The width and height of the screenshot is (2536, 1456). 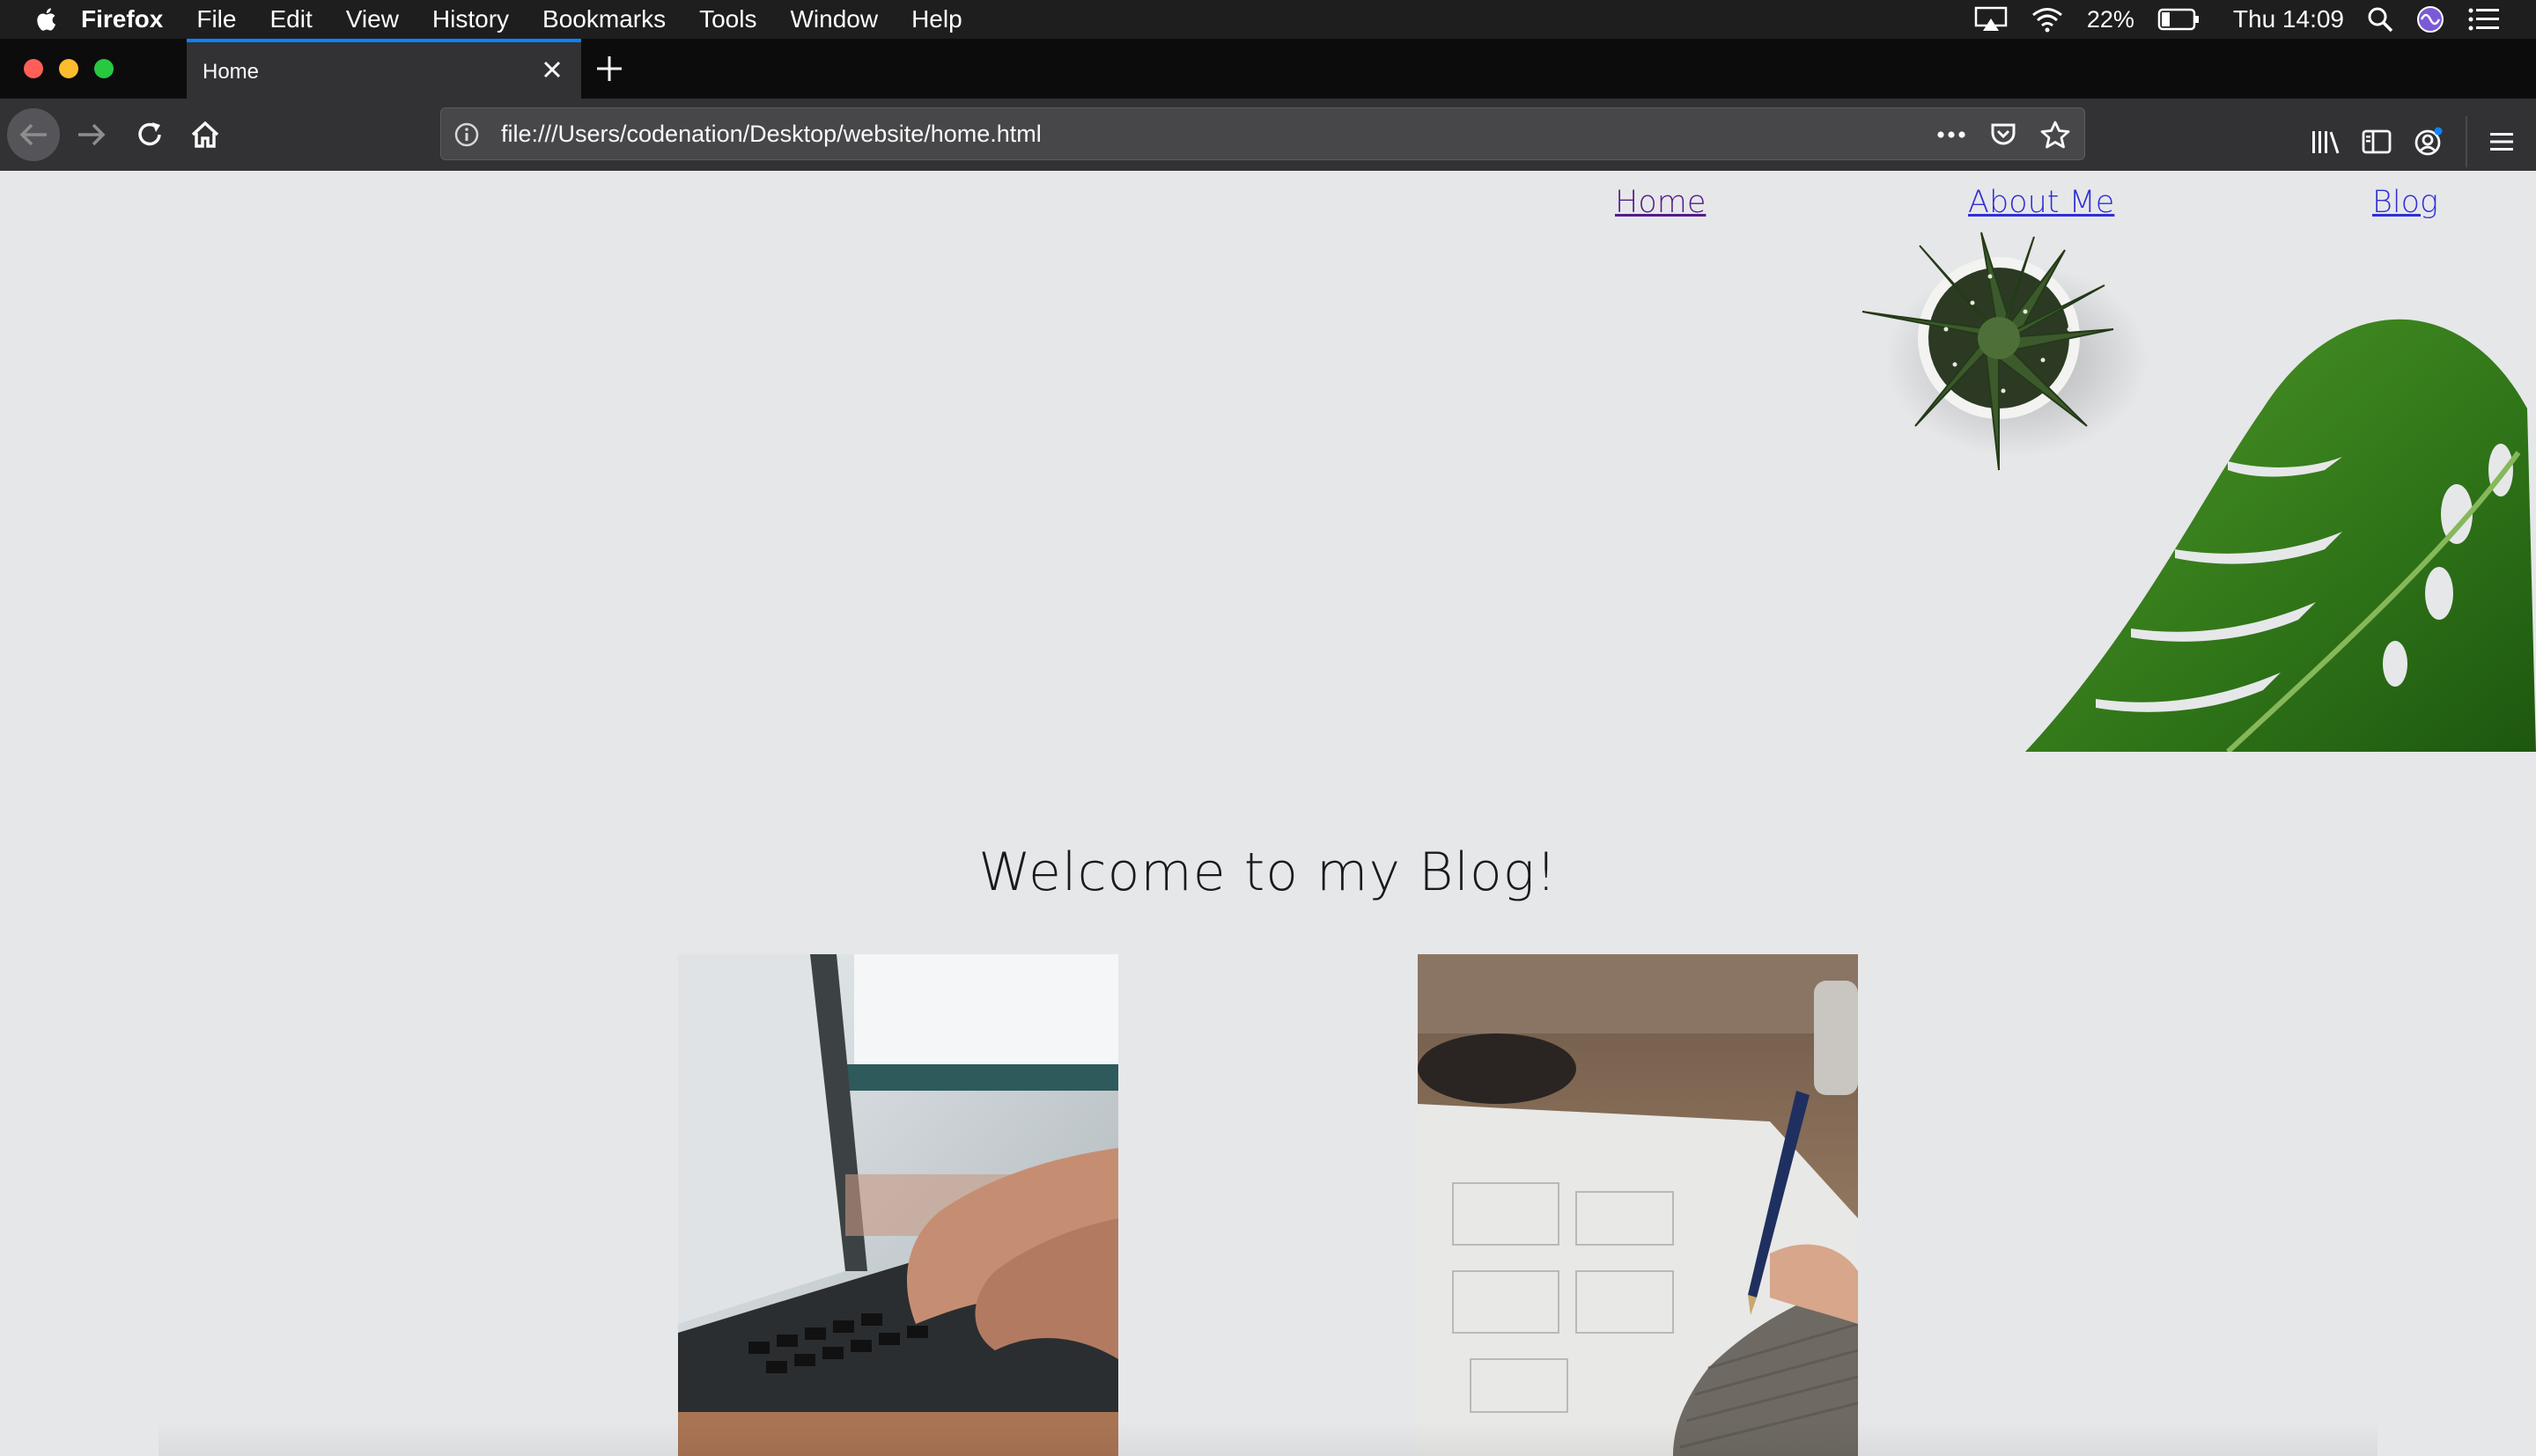 I want to click on home-icon, so click(x=205, y=135).